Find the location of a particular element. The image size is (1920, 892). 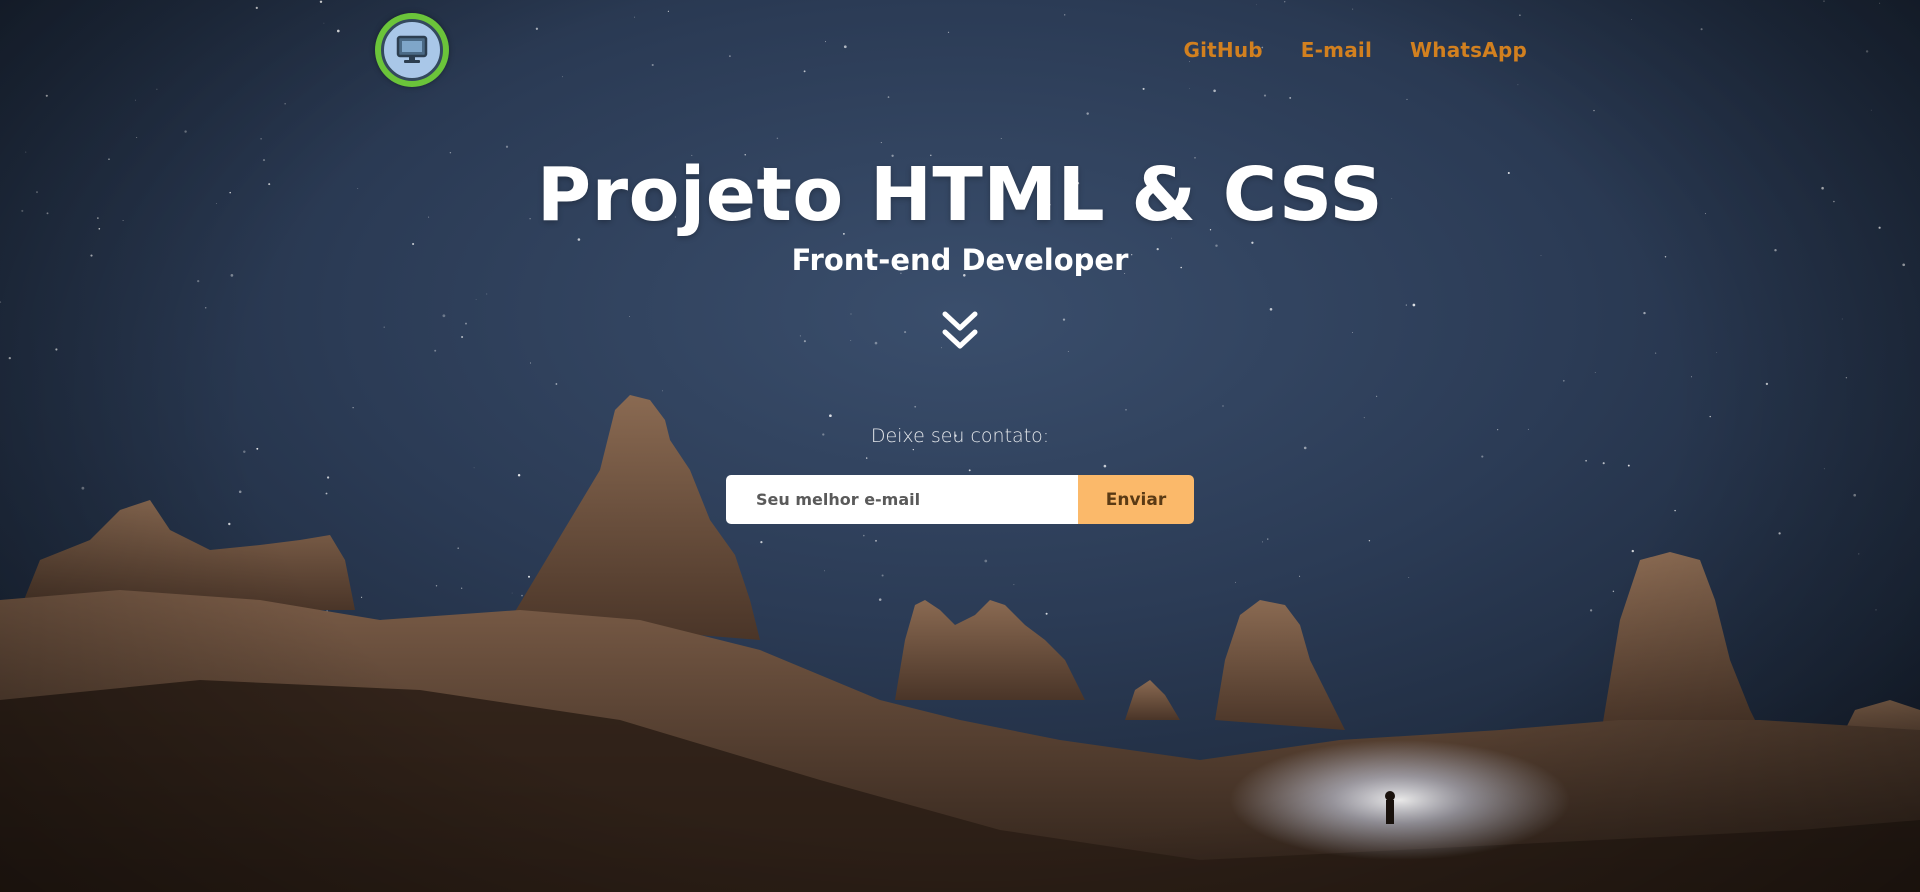

logo is located at coordinates (412, 50).